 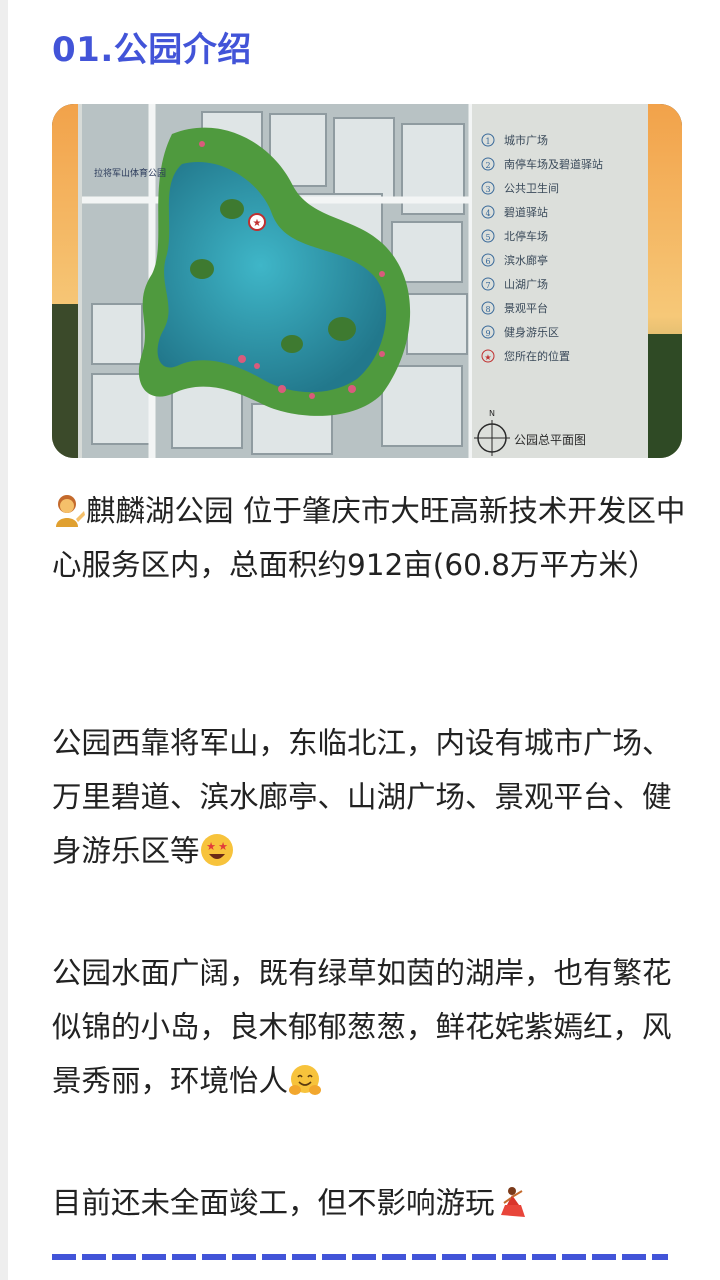 What do you see at coordinates (130, 173) in the screenshot?
I see `map-west-label: 拉将军山体育公园` at bounding box center [130, 173].